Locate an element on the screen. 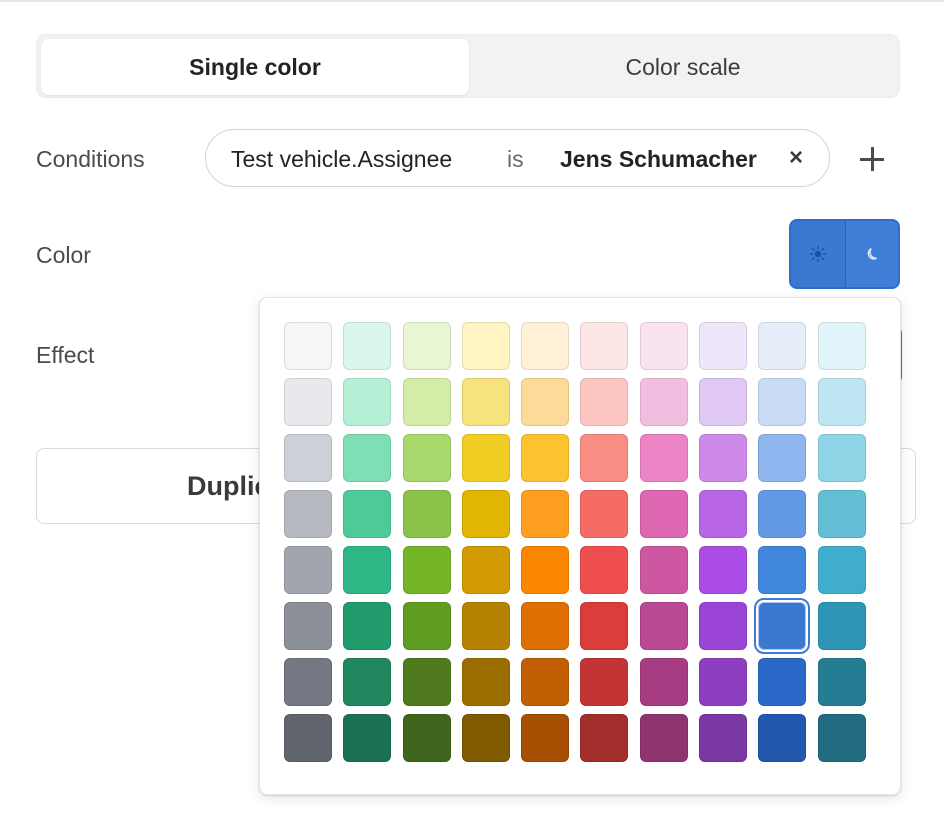 Image resolution: width=944 pixels, height=840 pixels. color-mode-switch: Single color Color scale is located at coordinates (468, 66).